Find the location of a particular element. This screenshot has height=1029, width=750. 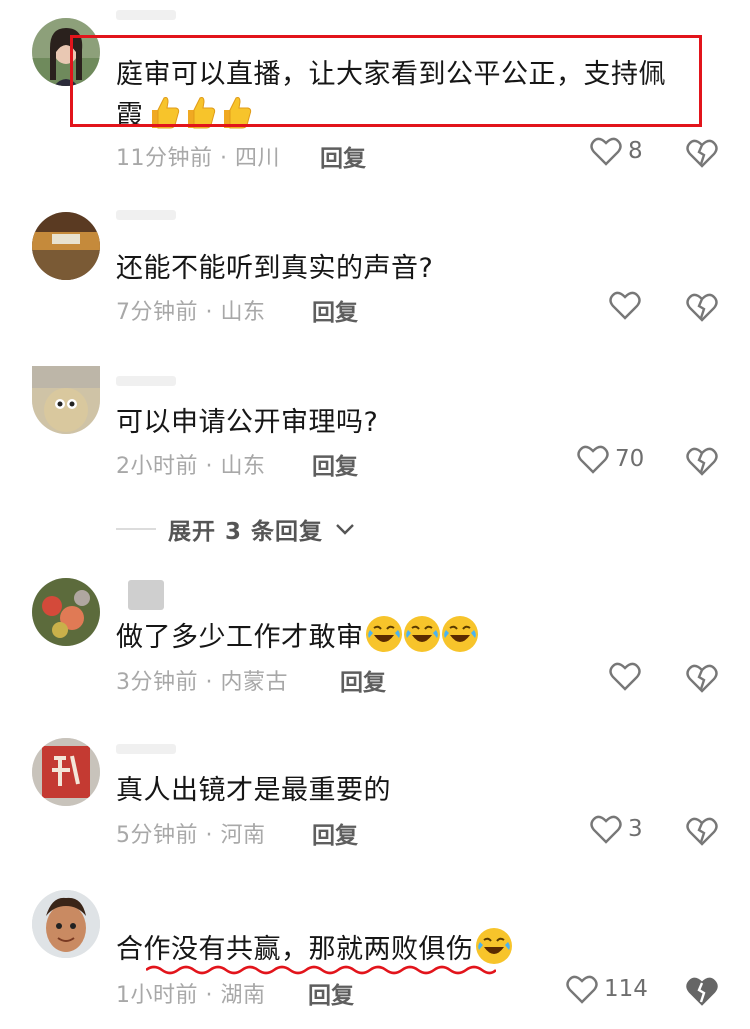

like-count: 70 is located at coordinates (630, 459).